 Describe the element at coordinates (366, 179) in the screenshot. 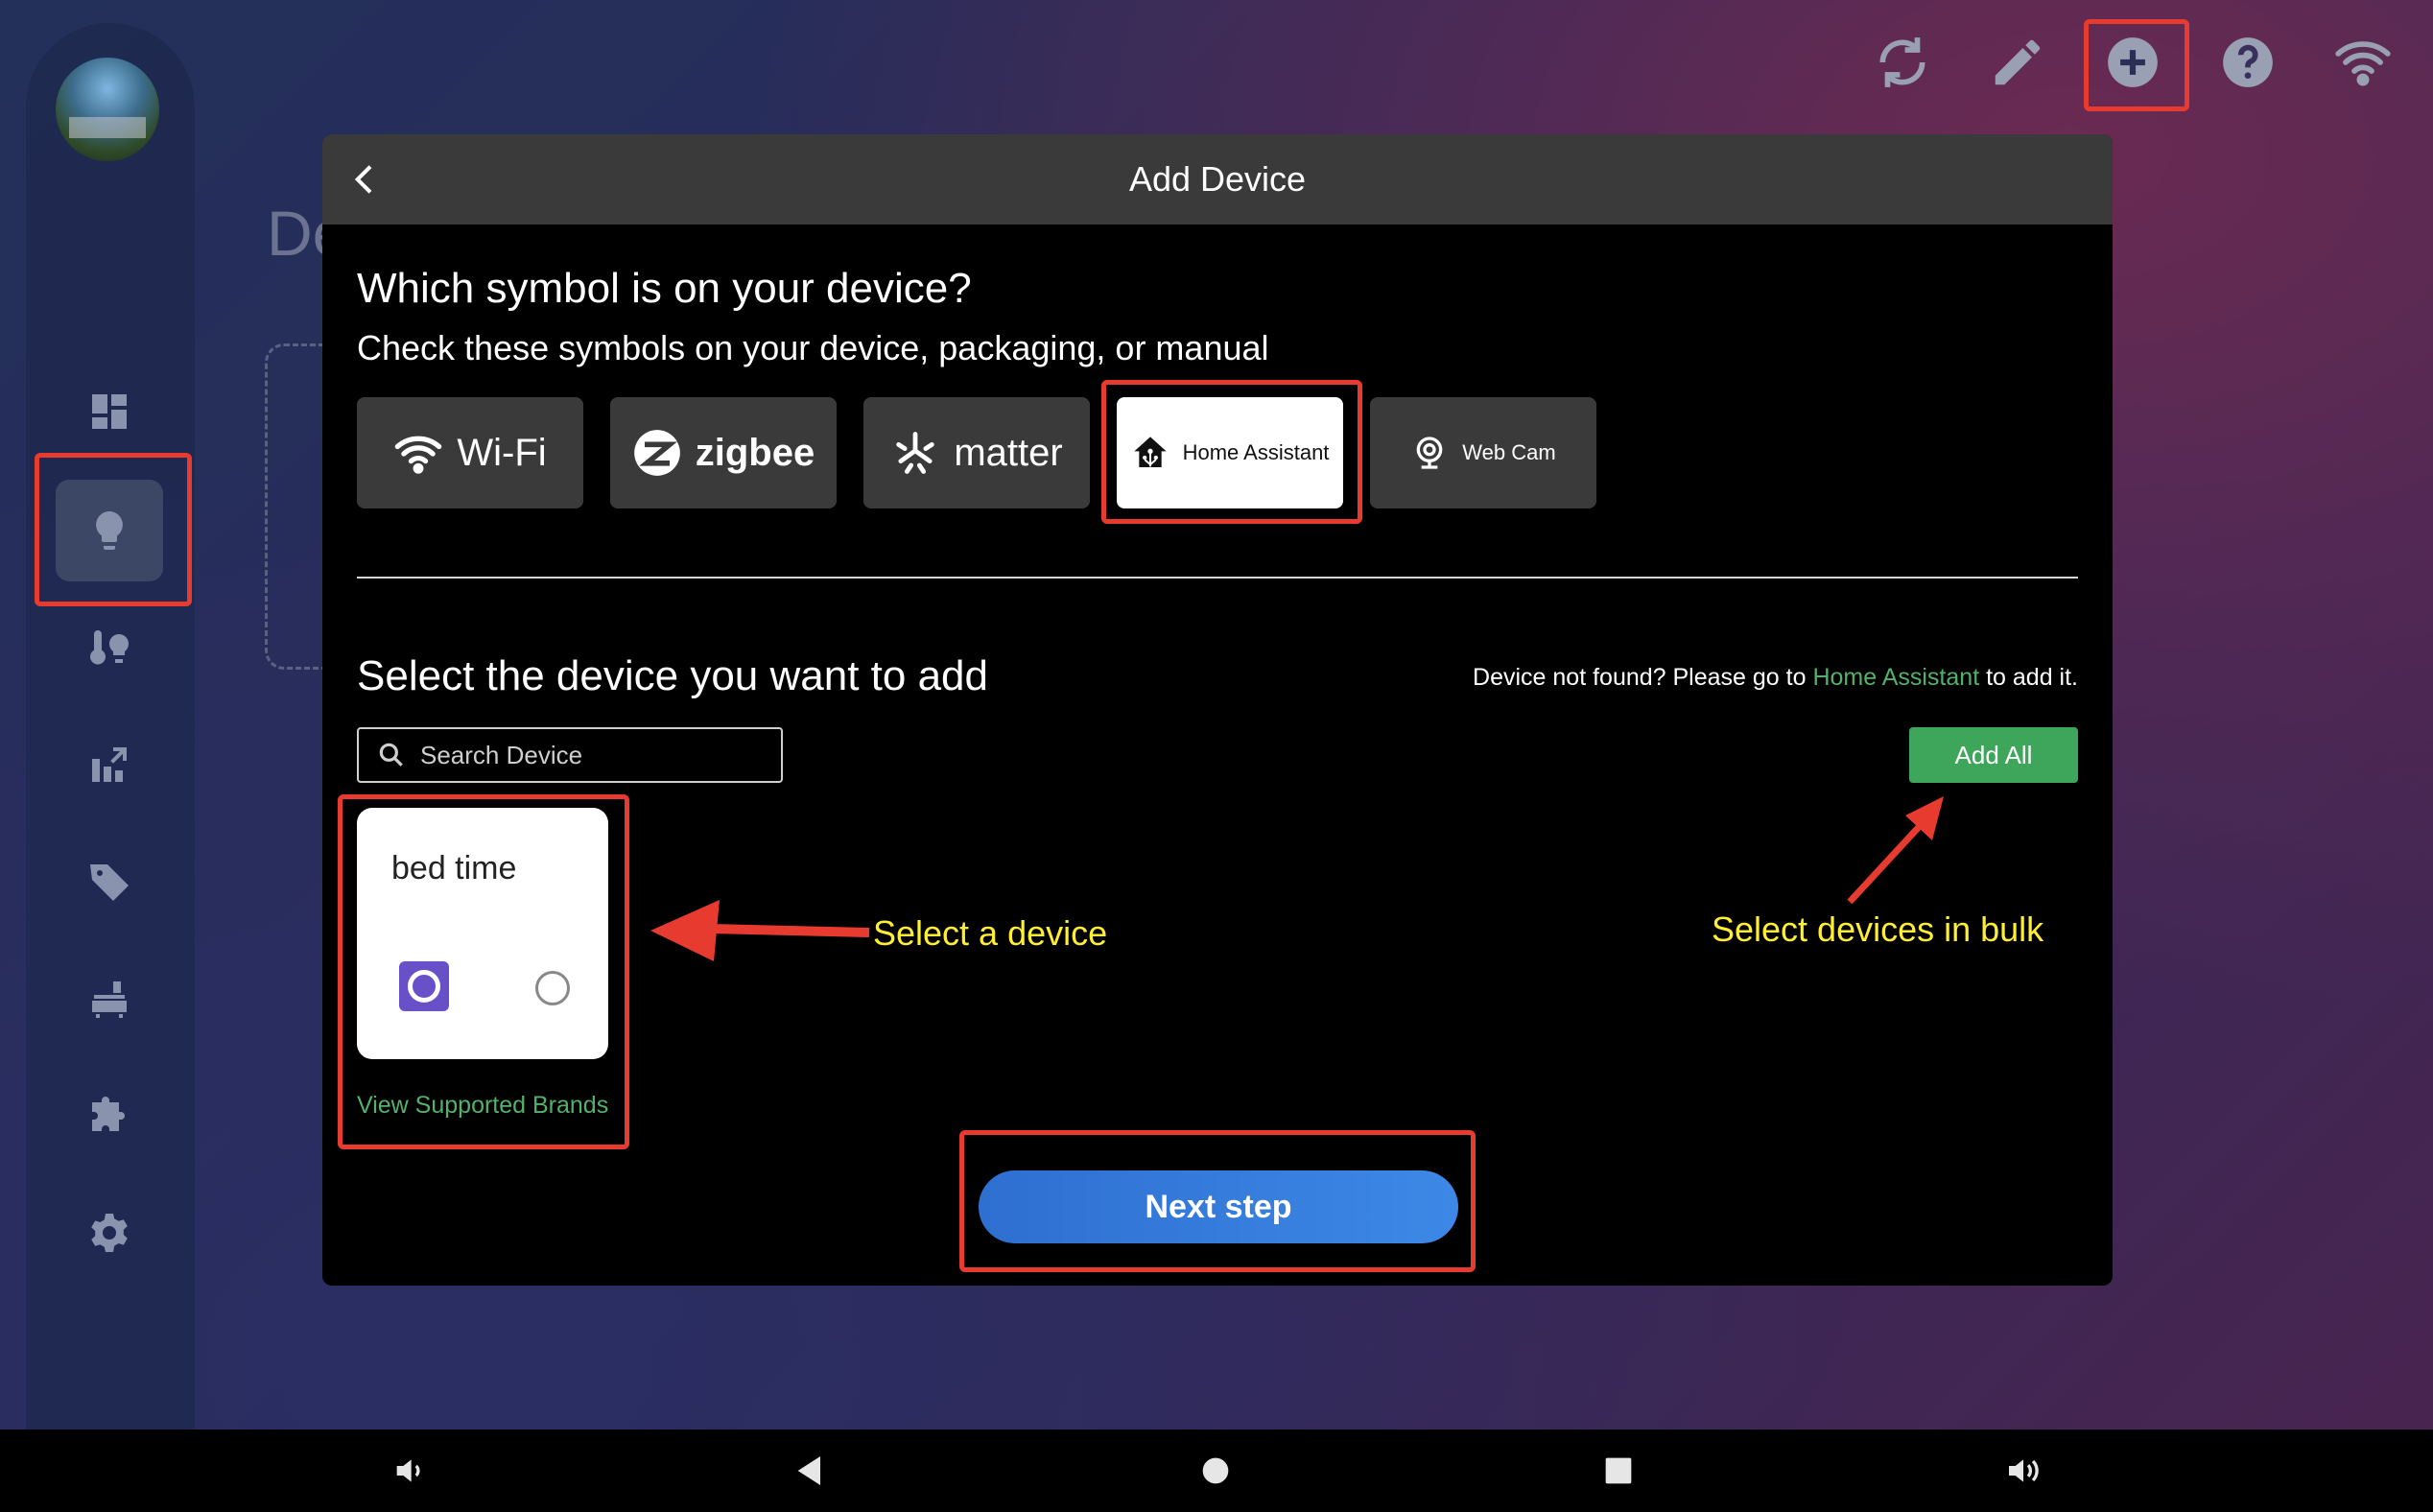

I see `back-chevron-icon` at that location.